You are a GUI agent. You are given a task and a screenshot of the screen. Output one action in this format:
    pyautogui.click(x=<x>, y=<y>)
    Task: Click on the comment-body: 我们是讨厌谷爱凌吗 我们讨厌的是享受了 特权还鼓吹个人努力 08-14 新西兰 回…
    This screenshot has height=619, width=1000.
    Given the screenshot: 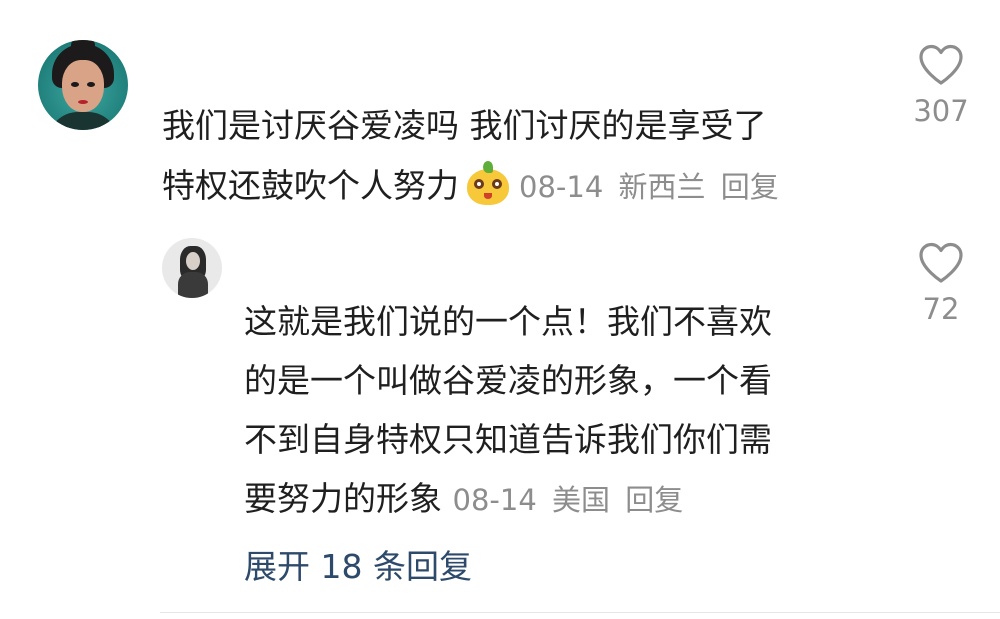 What is the action you would take?
    pyautogui.click(x=512, y=156)
    